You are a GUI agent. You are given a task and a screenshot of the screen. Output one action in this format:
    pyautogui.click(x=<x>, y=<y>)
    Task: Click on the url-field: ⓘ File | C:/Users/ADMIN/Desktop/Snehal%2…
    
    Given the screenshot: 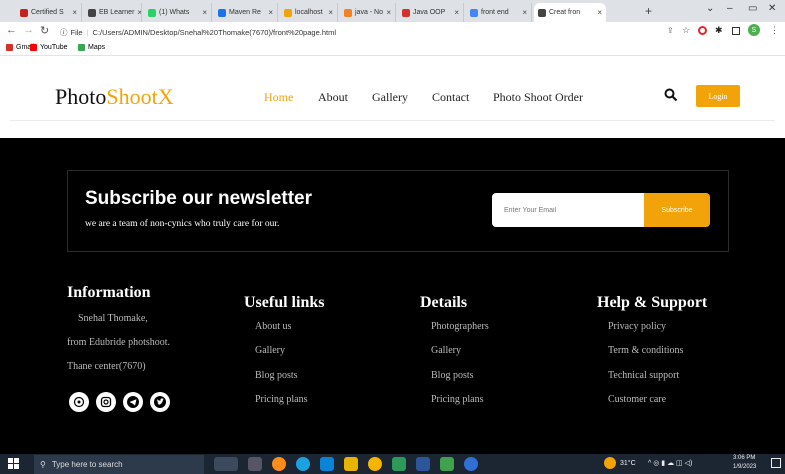 What is the action you would take?
    pyautogui.click(x=360, y=32)
    